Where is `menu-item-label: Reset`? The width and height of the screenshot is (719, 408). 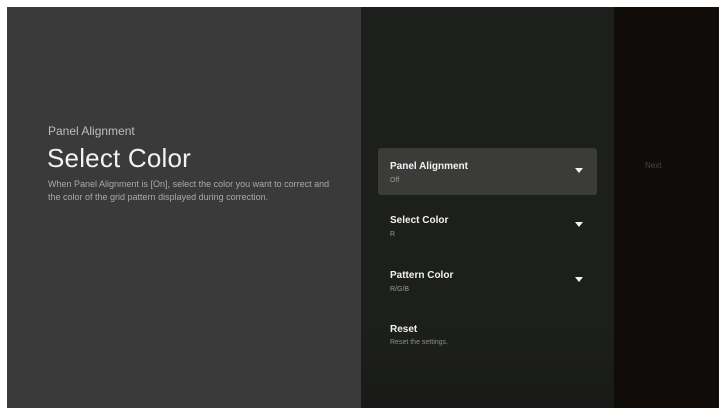
menu-item-label: Reset is located at coordinates (404, 329).